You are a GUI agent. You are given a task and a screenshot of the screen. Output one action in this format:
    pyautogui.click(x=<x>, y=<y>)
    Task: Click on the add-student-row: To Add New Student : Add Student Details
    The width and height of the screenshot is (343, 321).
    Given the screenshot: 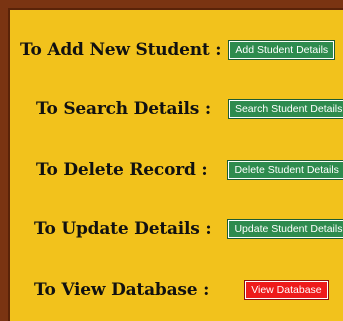 What is the action you would take?
    pyautogui.click(x=178, y=50)
    